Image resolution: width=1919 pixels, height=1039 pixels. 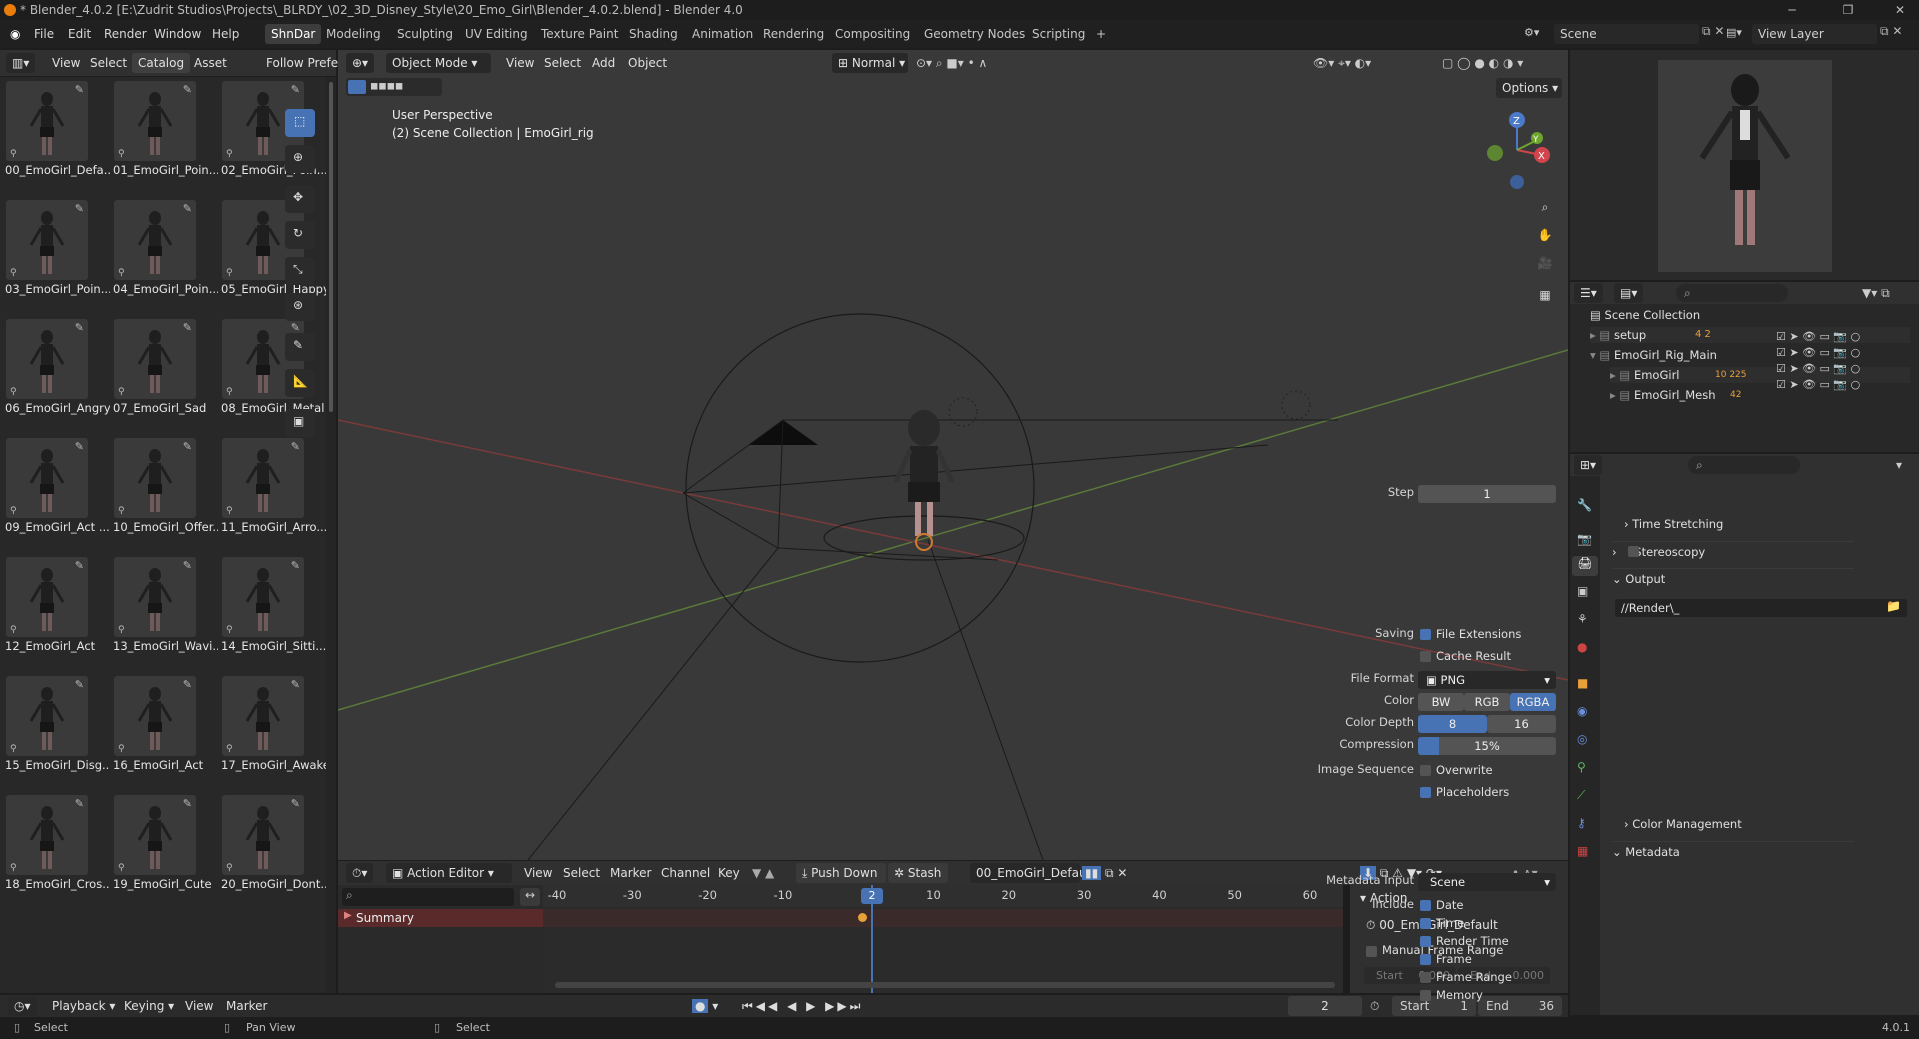 I want to click on placeholders-checkbox, so click(x=1425, y=792).